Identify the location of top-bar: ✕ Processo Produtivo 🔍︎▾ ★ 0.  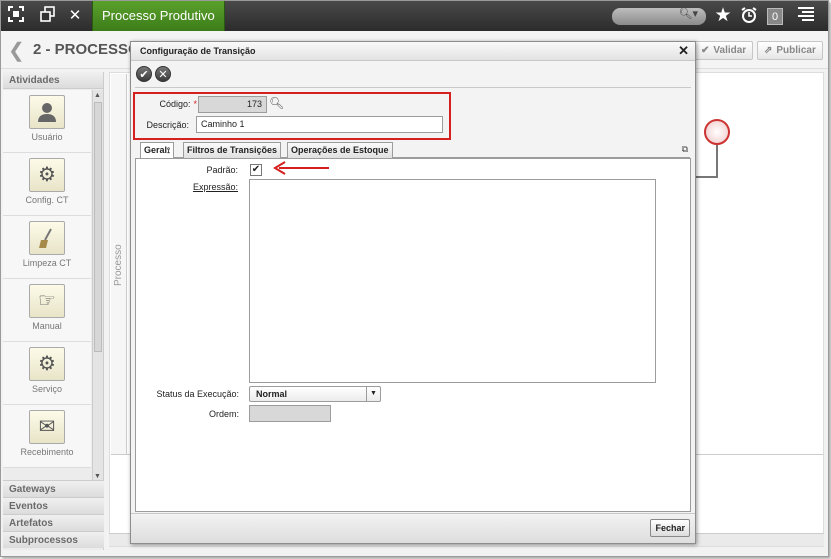
(414, 16).